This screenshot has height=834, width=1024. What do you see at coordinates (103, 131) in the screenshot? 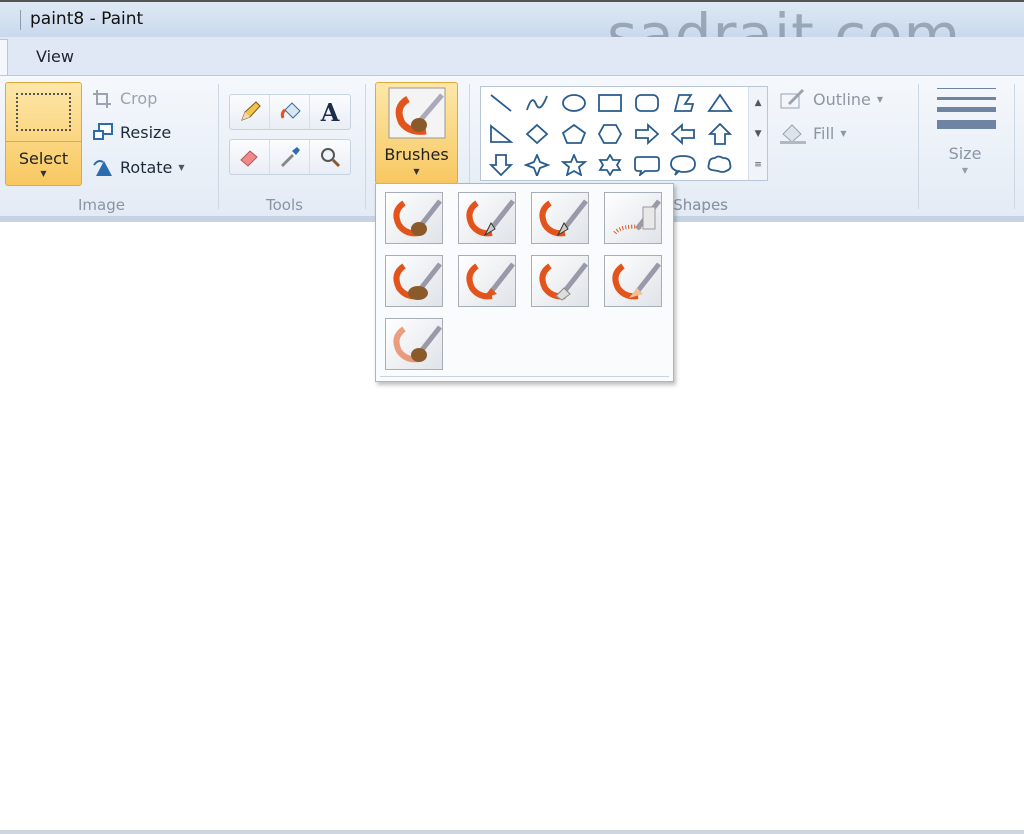
I see `resize-icon` at bounding box center [103, 131].